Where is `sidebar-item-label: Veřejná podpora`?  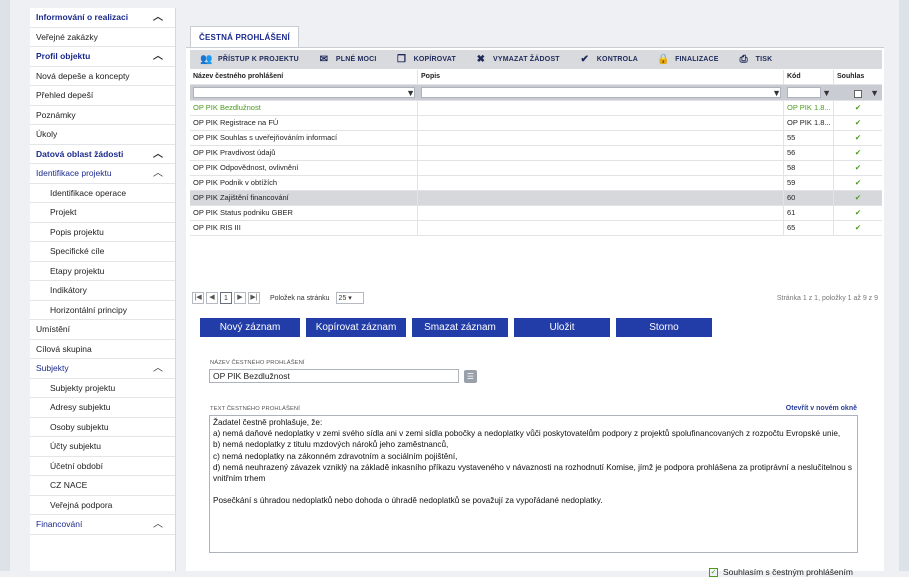 sidebar-item-label: Veřejná podpora is located at coordinates (81, 504).